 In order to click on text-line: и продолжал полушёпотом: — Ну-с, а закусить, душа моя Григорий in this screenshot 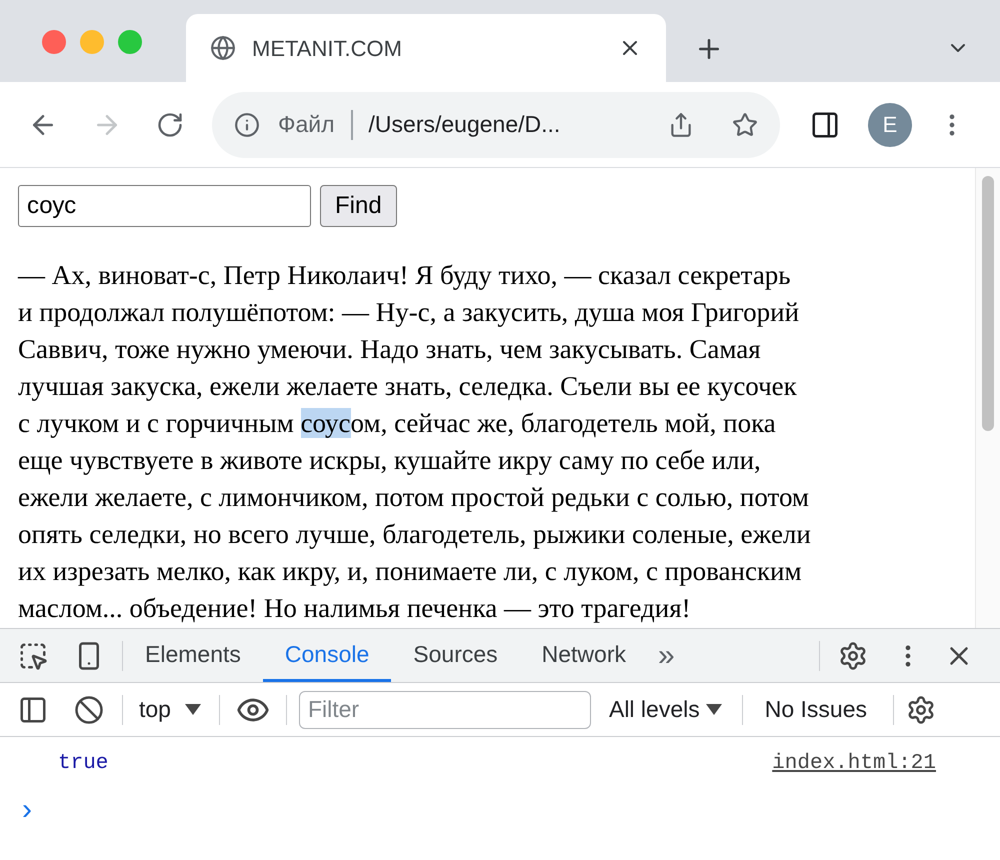, I will do `click(409, 312)`.